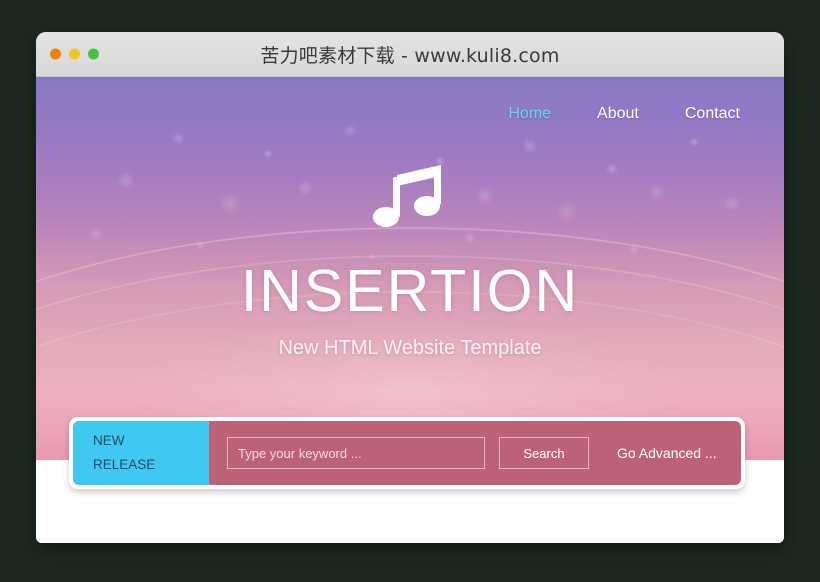  What do you see at coordinates (410, 348) in the screenshot?
I see `hero-subtitle: New HTML Website Template` at bounding box center [410, 348].